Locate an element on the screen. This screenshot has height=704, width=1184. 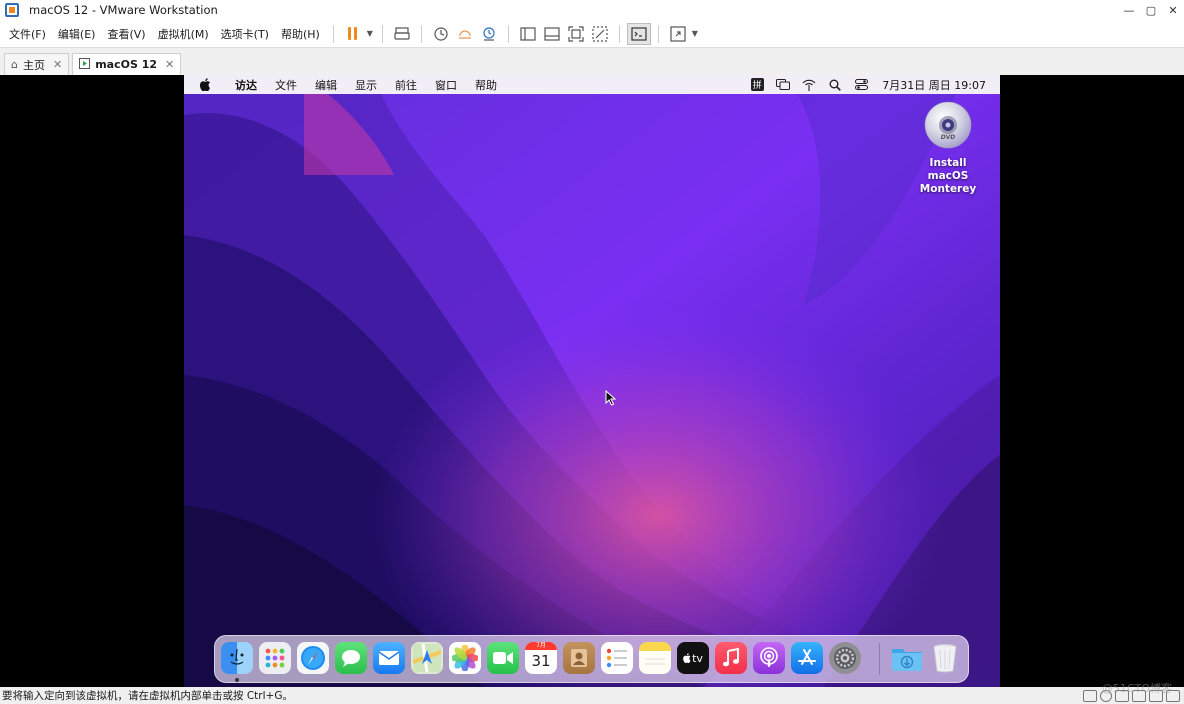
tab-macos12-close-icon: ✕ is located at coordinates (169, 64).